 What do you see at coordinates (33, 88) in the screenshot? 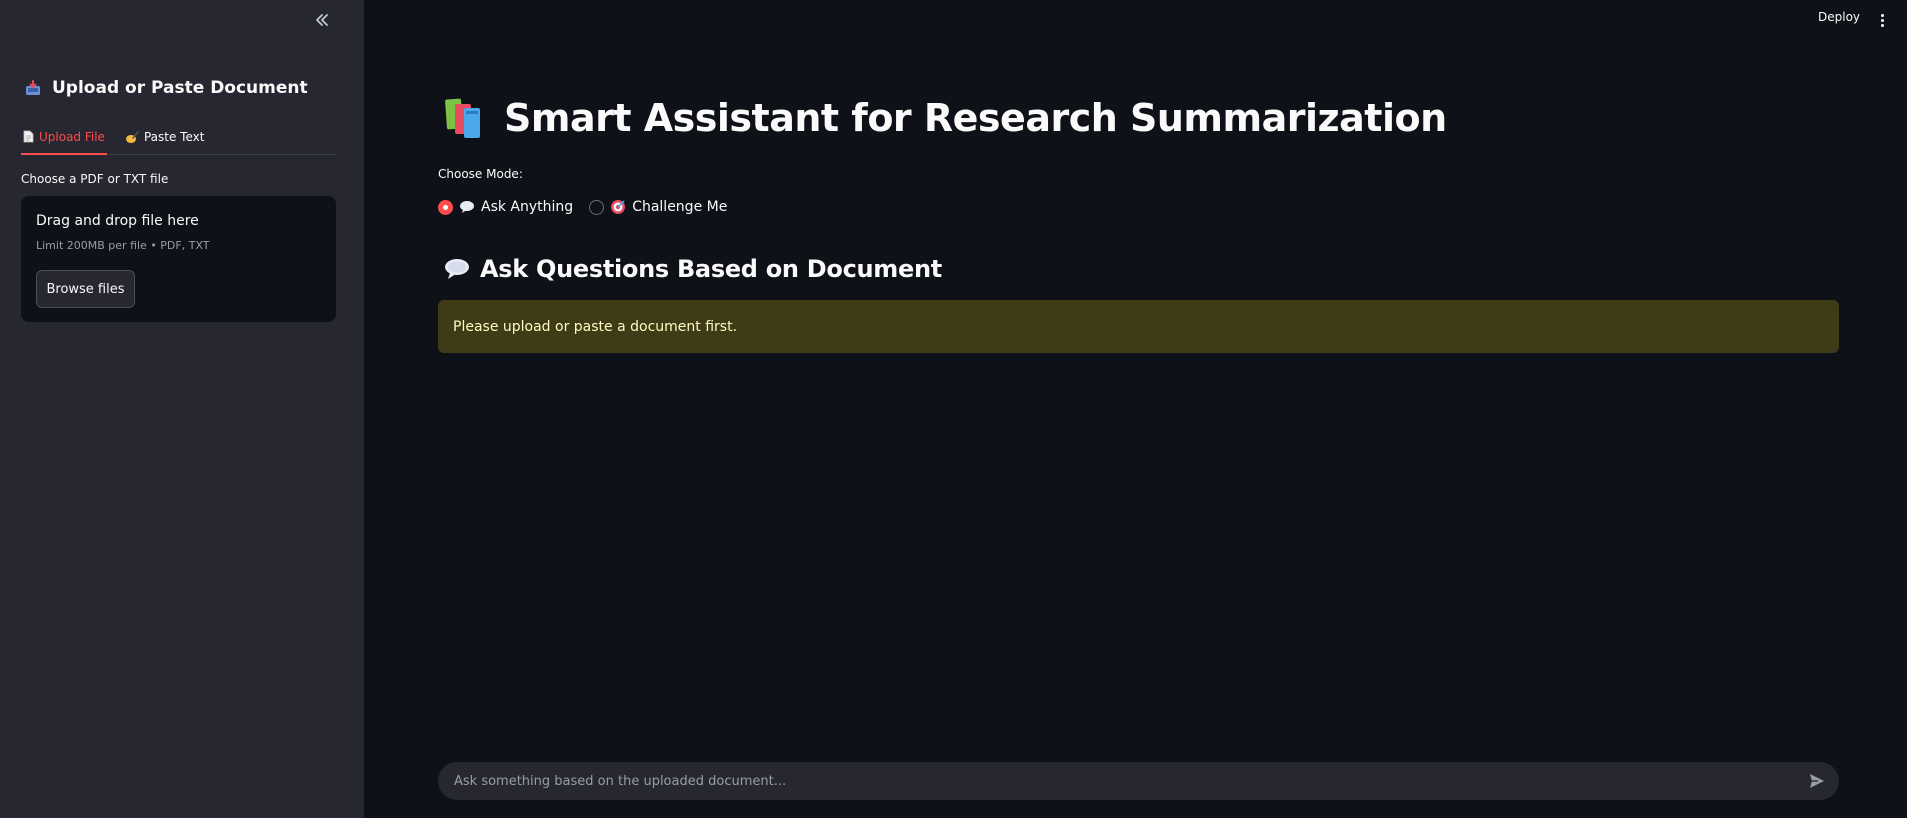
I see `inbox-tray-icon` at bounding box center [33, 88].